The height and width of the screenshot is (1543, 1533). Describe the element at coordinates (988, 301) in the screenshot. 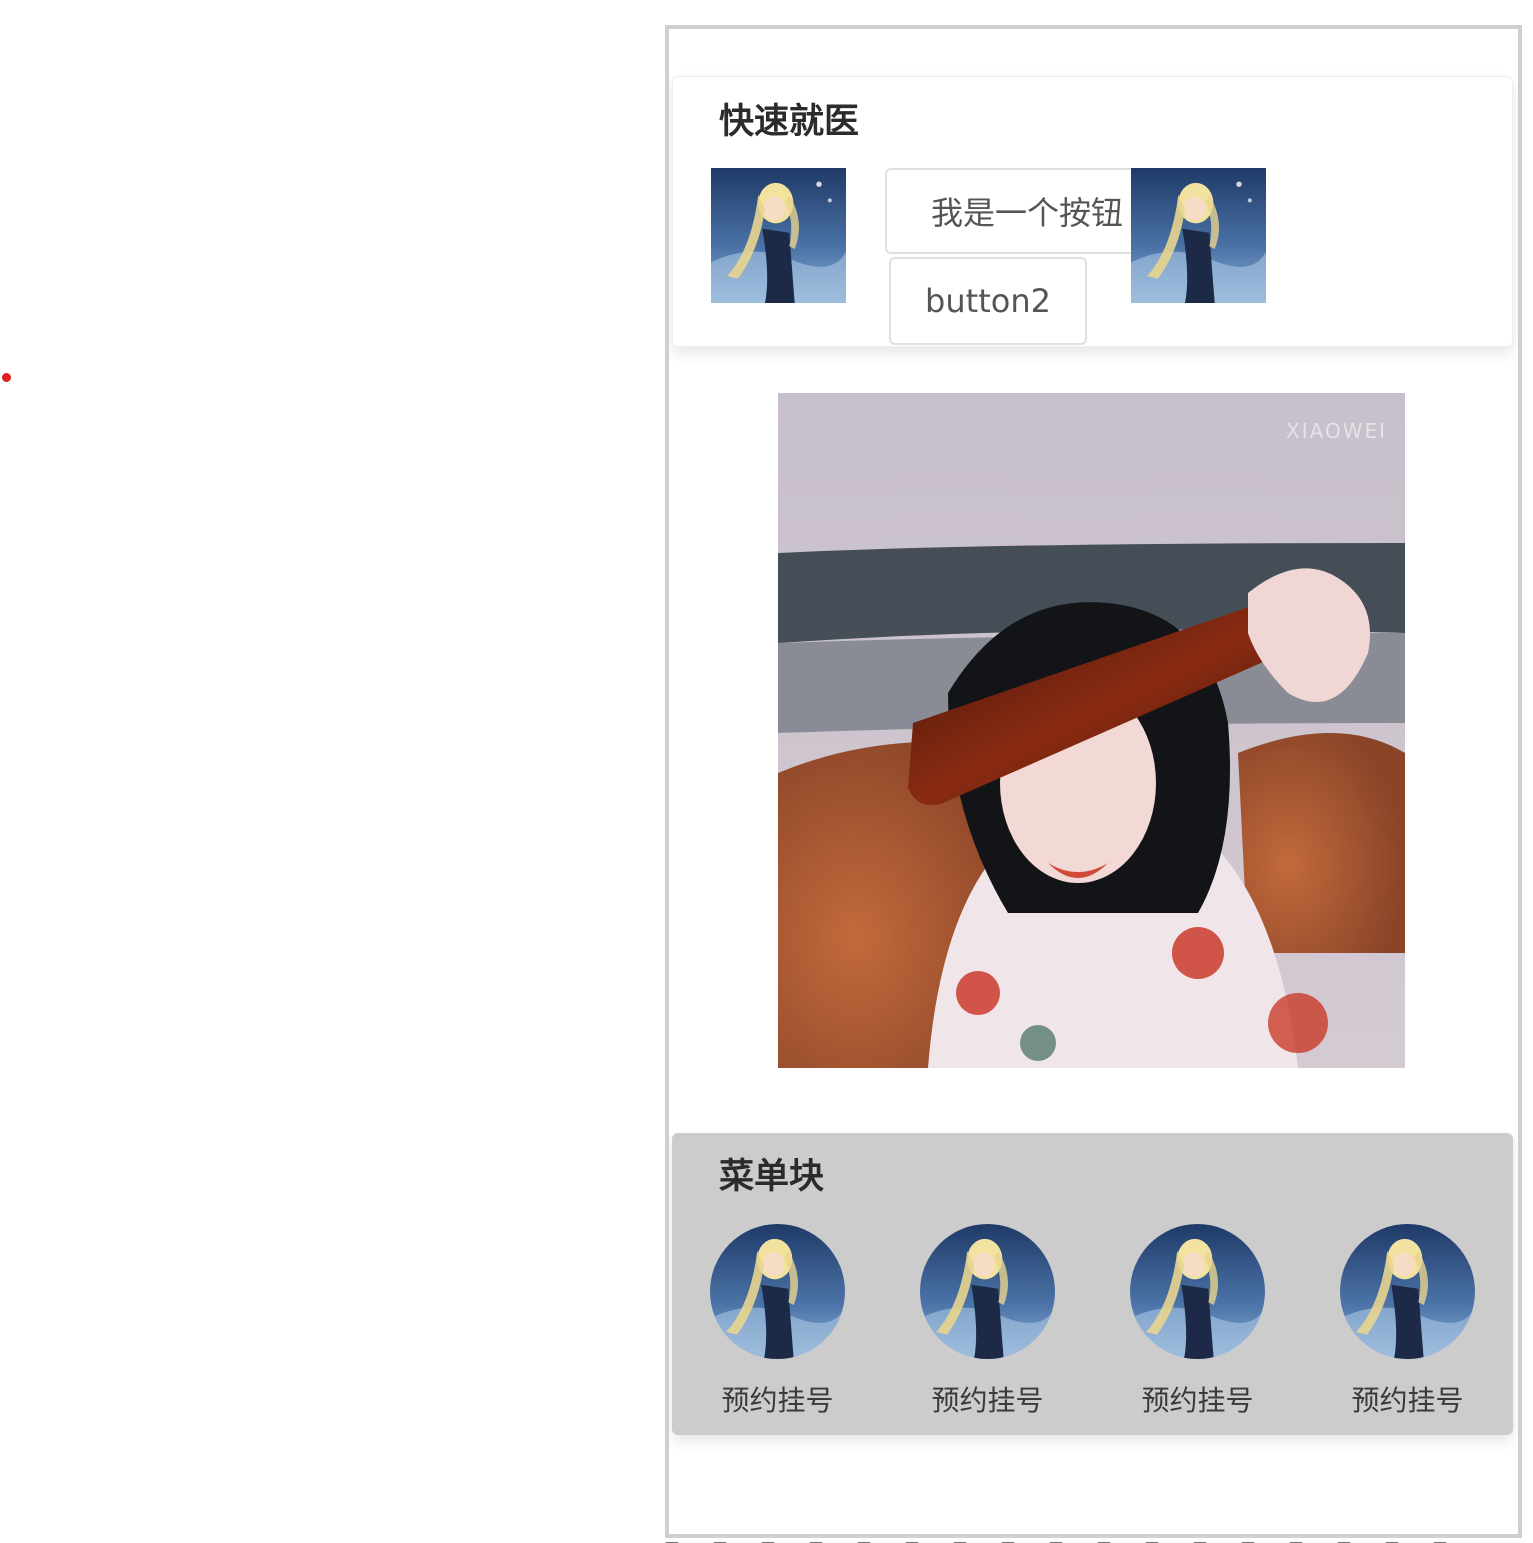

I see `secondary-button: button2` at that location.